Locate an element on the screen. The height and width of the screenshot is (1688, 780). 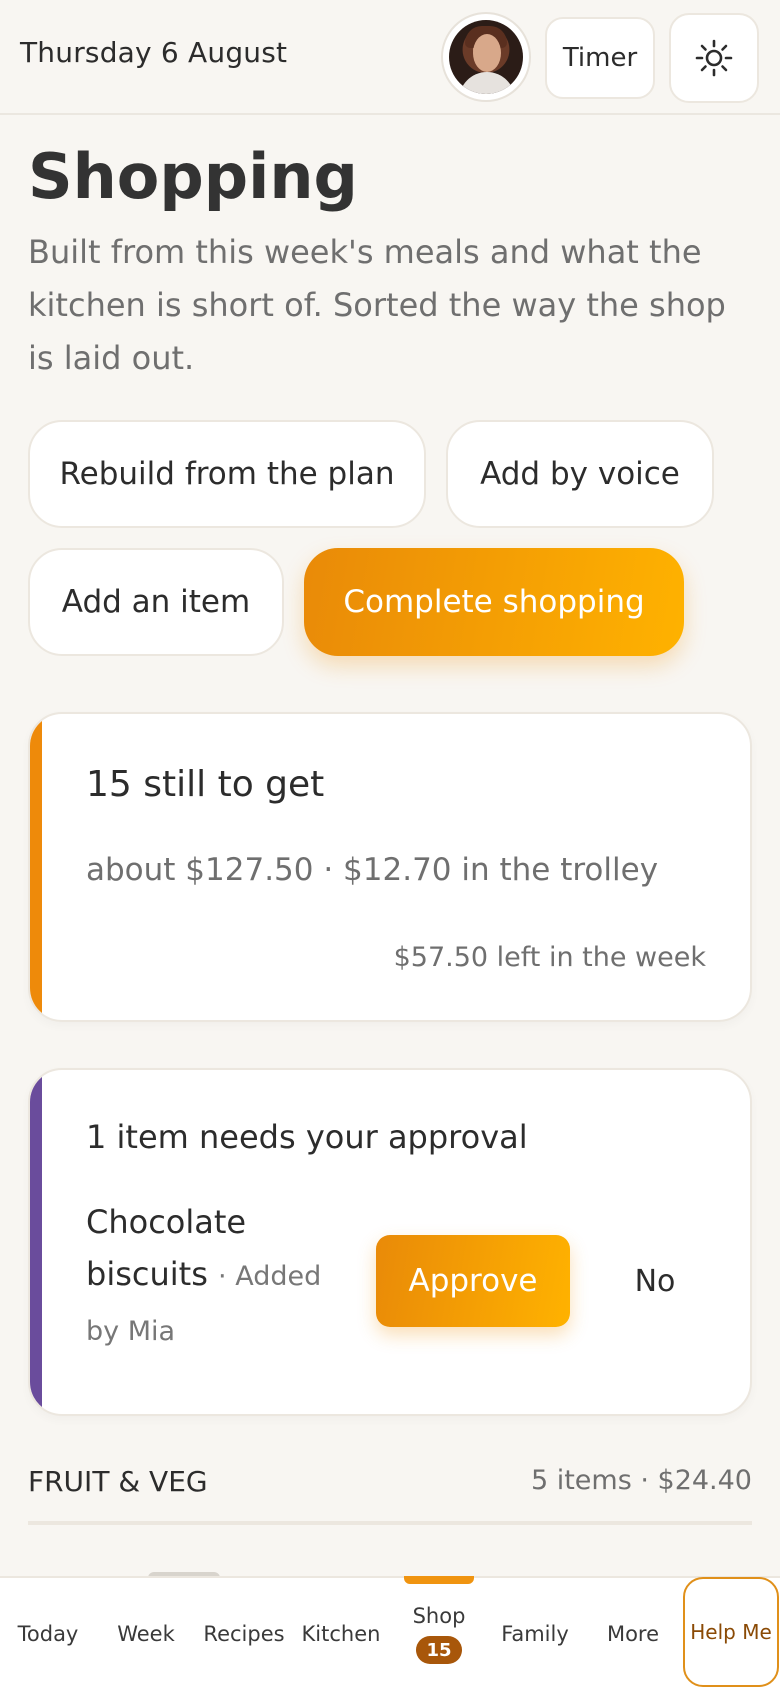
nav-today: Today is located at coordinates (48, 1633).